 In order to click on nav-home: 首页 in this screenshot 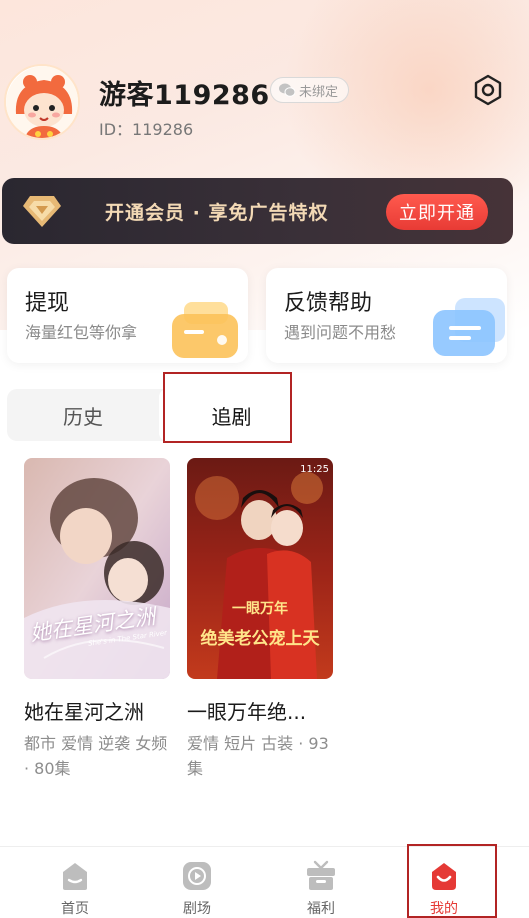, I will do `click(75, 888)`.